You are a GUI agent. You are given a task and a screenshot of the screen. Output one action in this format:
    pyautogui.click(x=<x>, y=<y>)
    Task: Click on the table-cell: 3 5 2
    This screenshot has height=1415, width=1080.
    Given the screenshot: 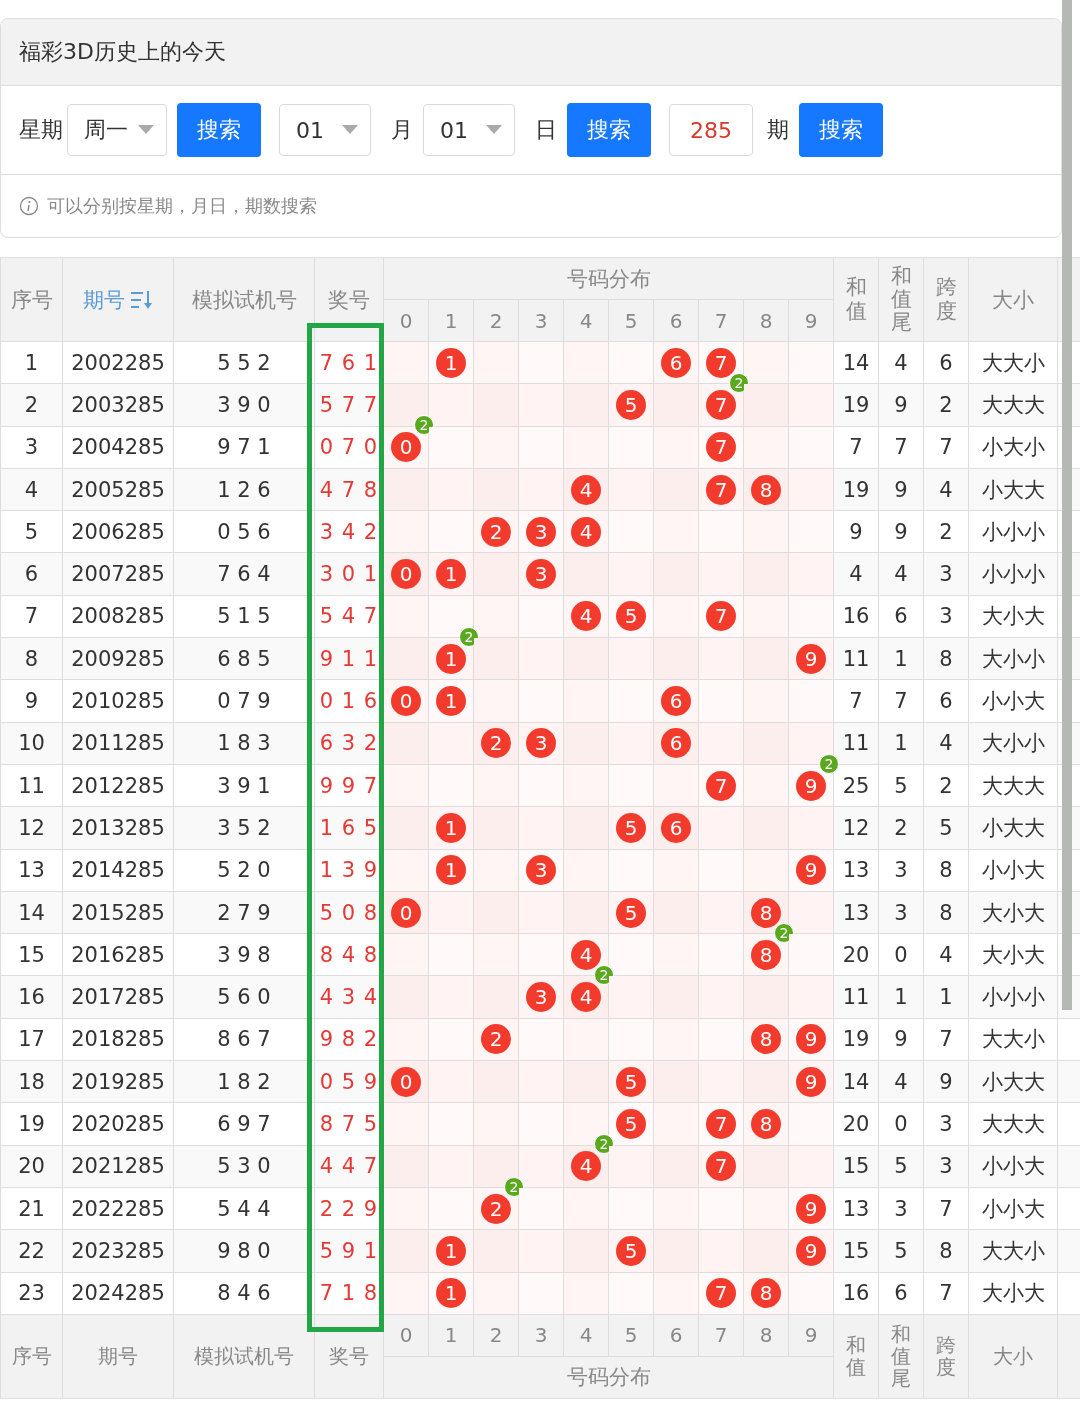 What is the action you would take?
    pyautogui.click(x=244, y=828)
    